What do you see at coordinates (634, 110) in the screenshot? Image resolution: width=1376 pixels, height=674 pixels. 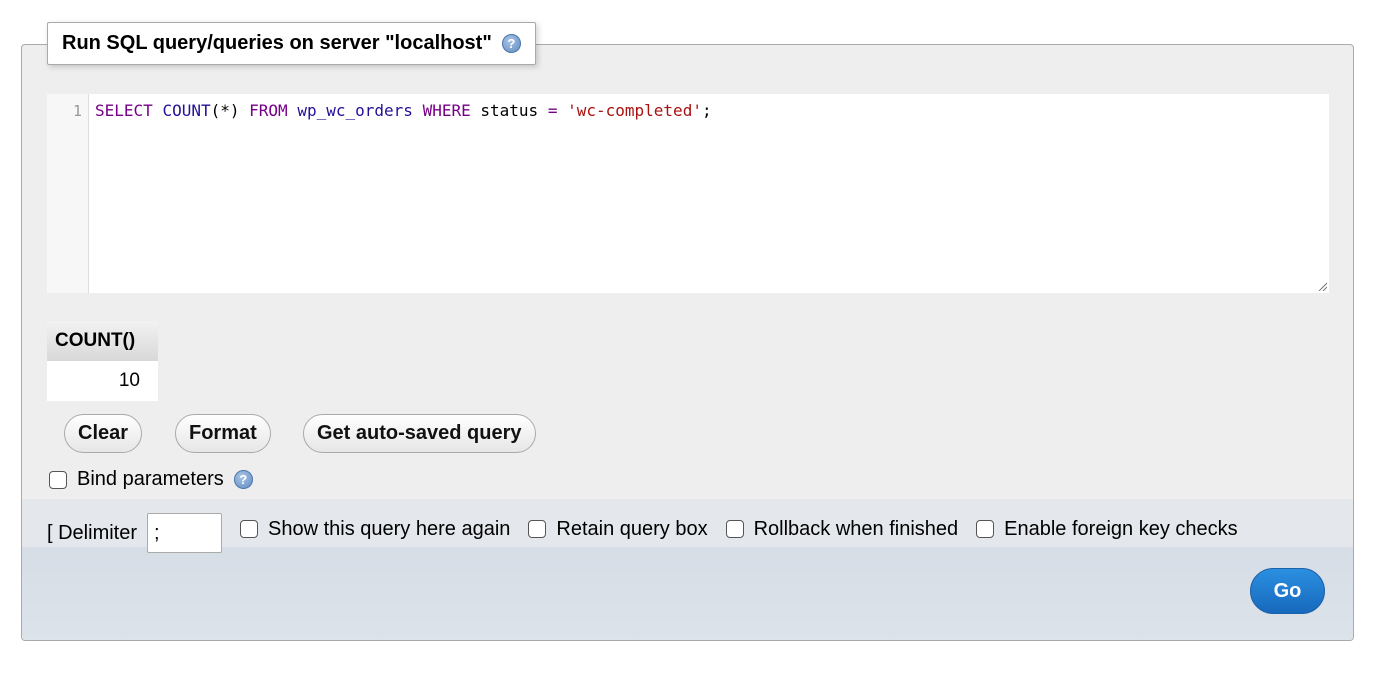 I see `string-value: 'wc-completed'` at bounding box center [634, 110].